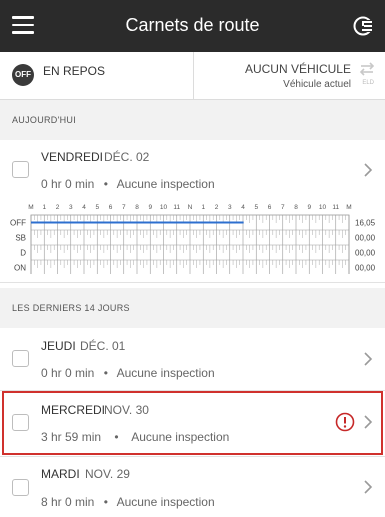  I want to click on day-meta: 8 hr 0 min • Aucune inspection, so click(128, 502).